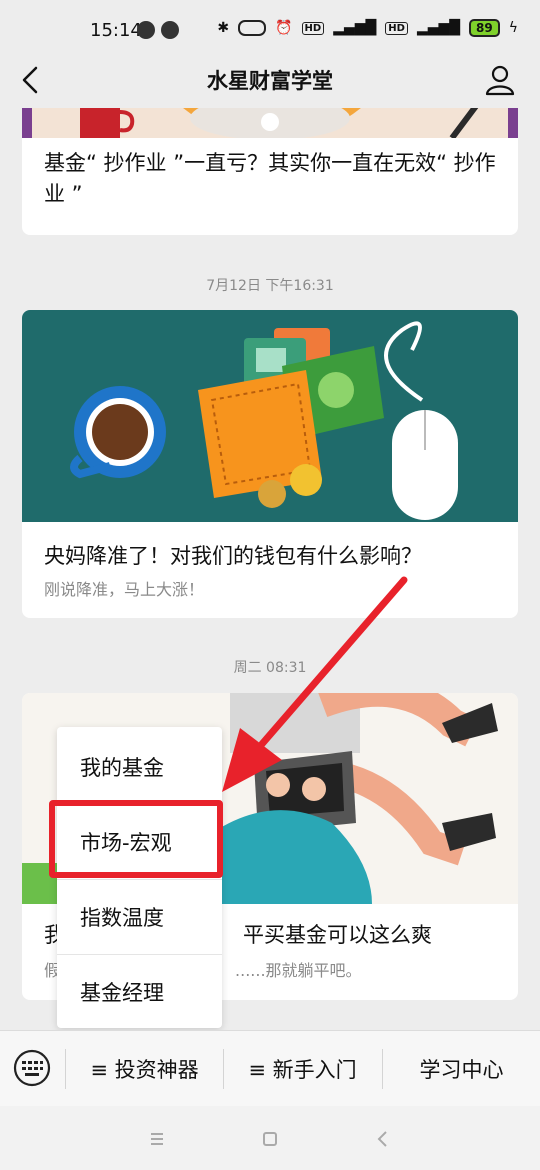  What do you see at coordinates (136, 839) in the screenshot?
I see `highlight-box` at bounding box center [136, 839].